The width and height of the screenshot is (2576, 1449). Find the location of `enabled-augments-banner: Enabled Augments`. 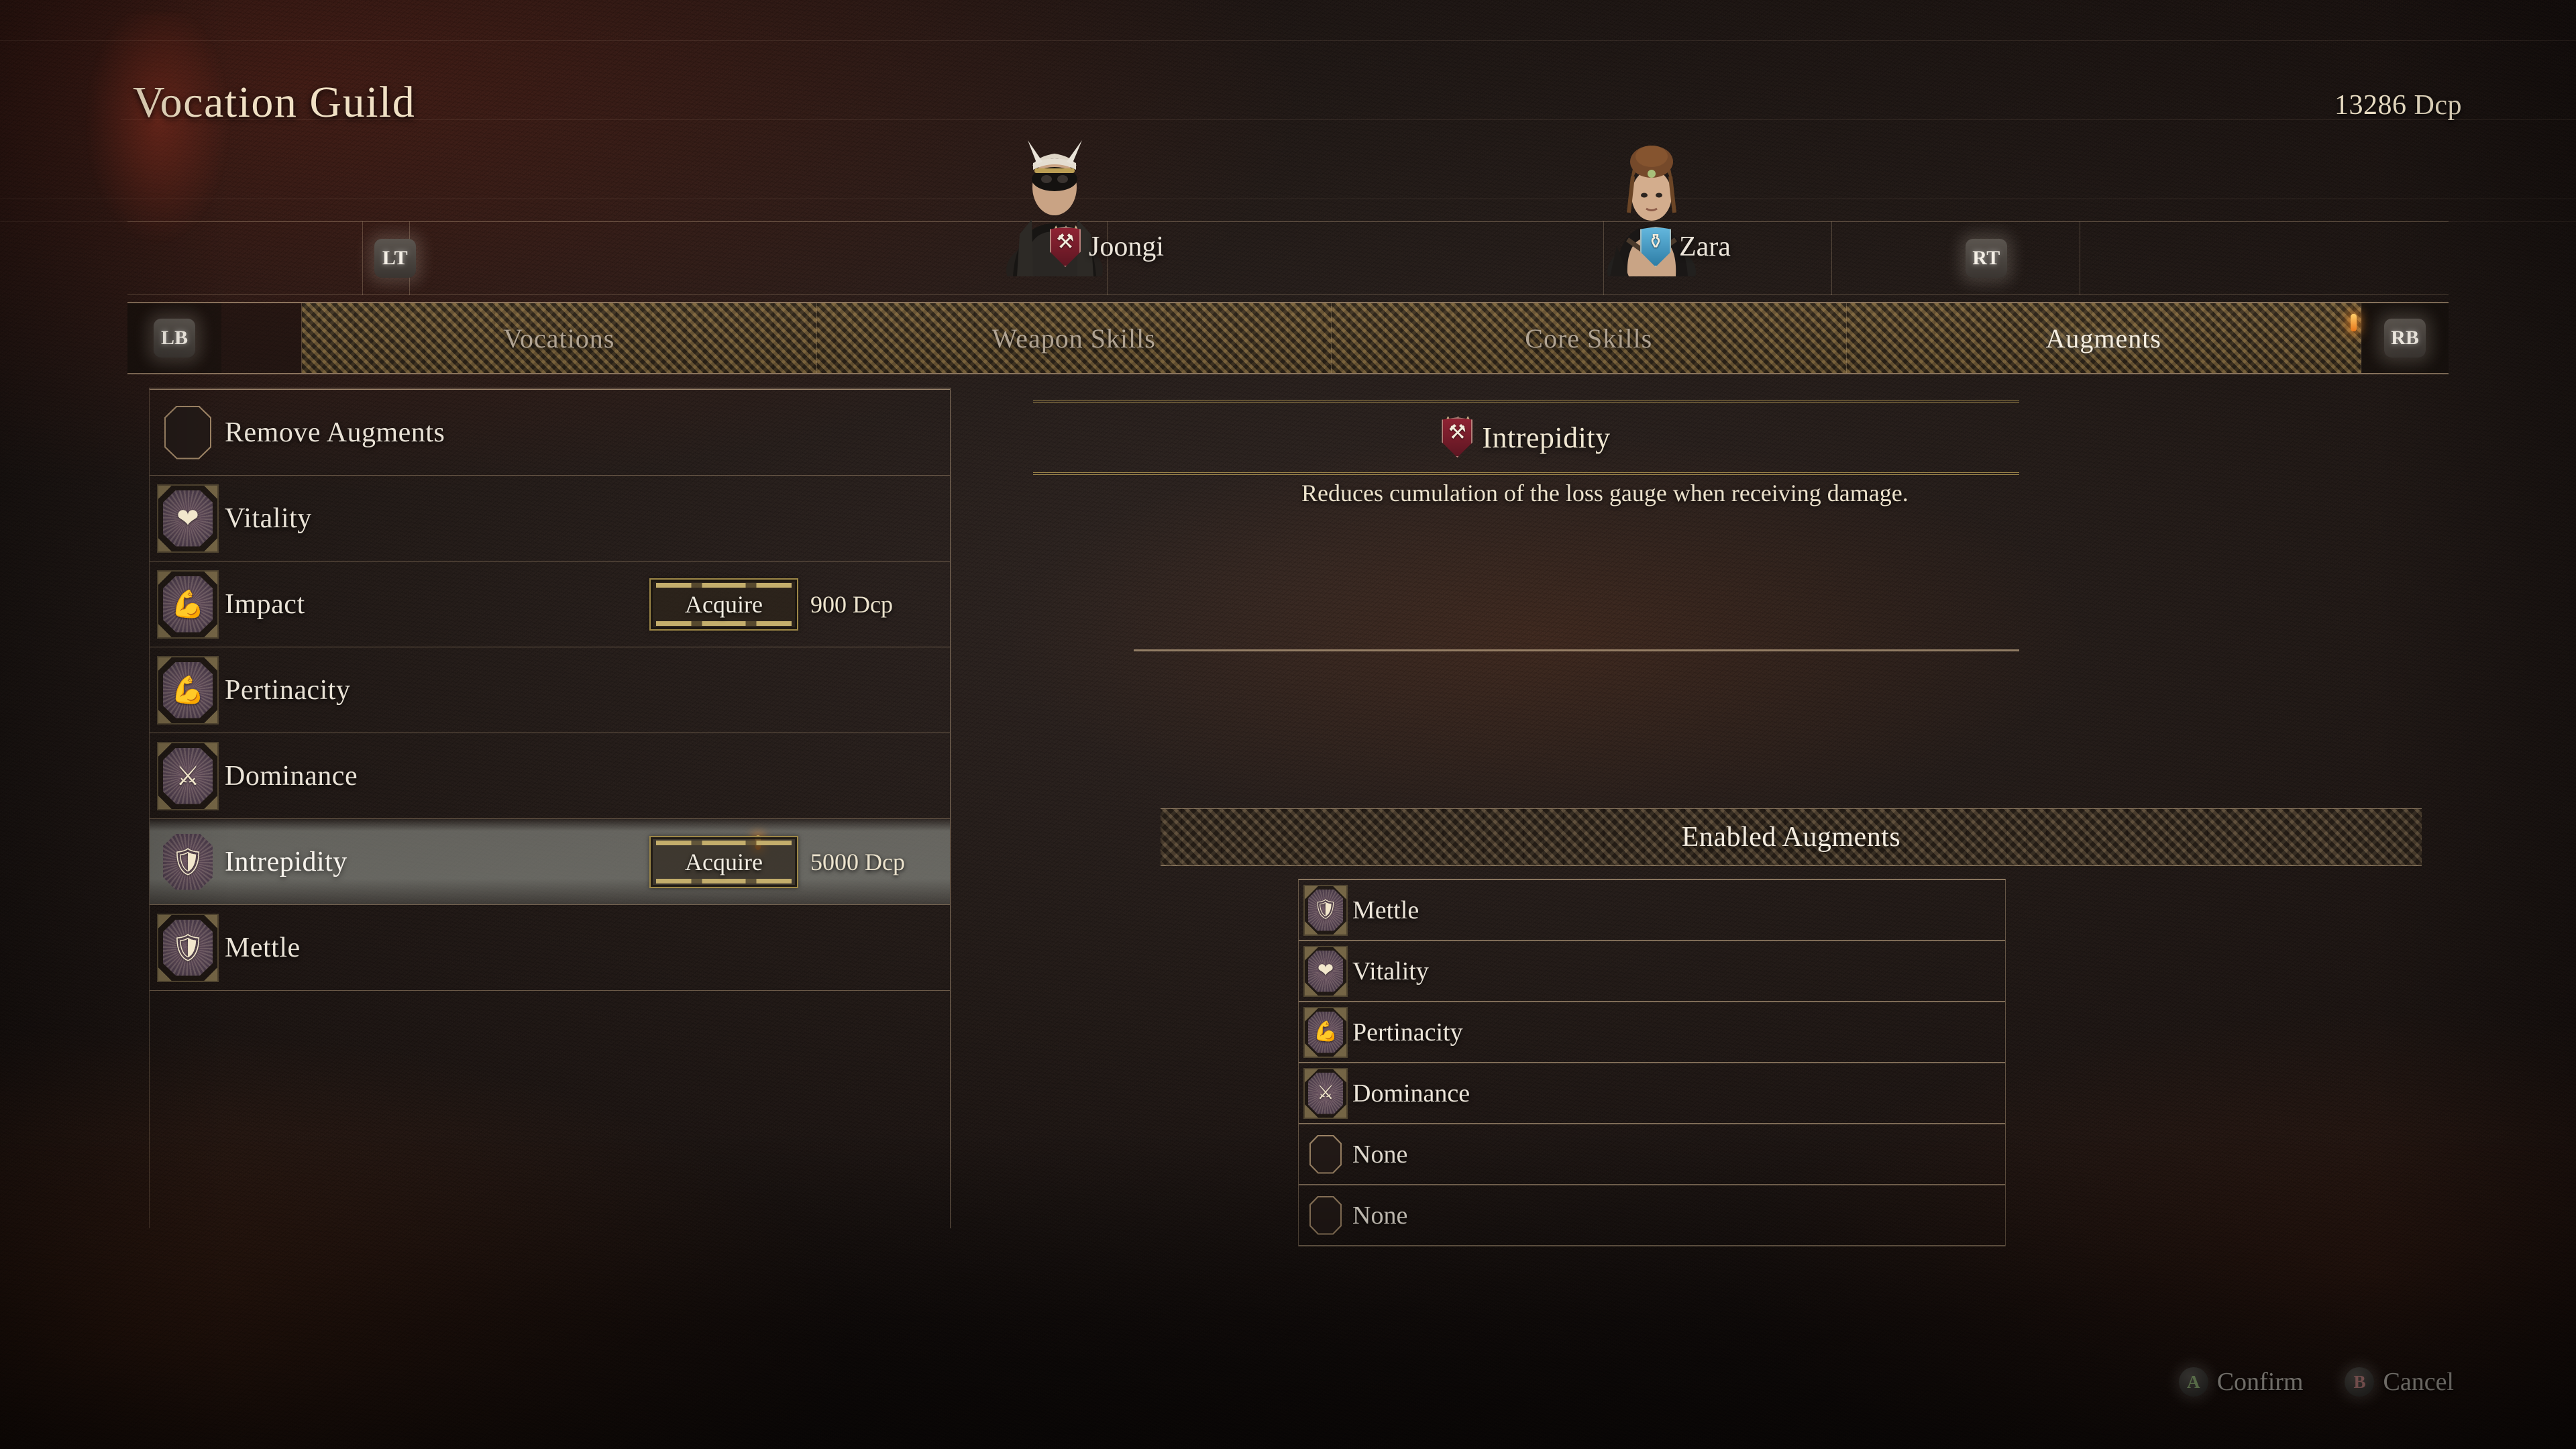

enabled-augments-banner: Enabled Augments is located at coordinates (1791, 837).